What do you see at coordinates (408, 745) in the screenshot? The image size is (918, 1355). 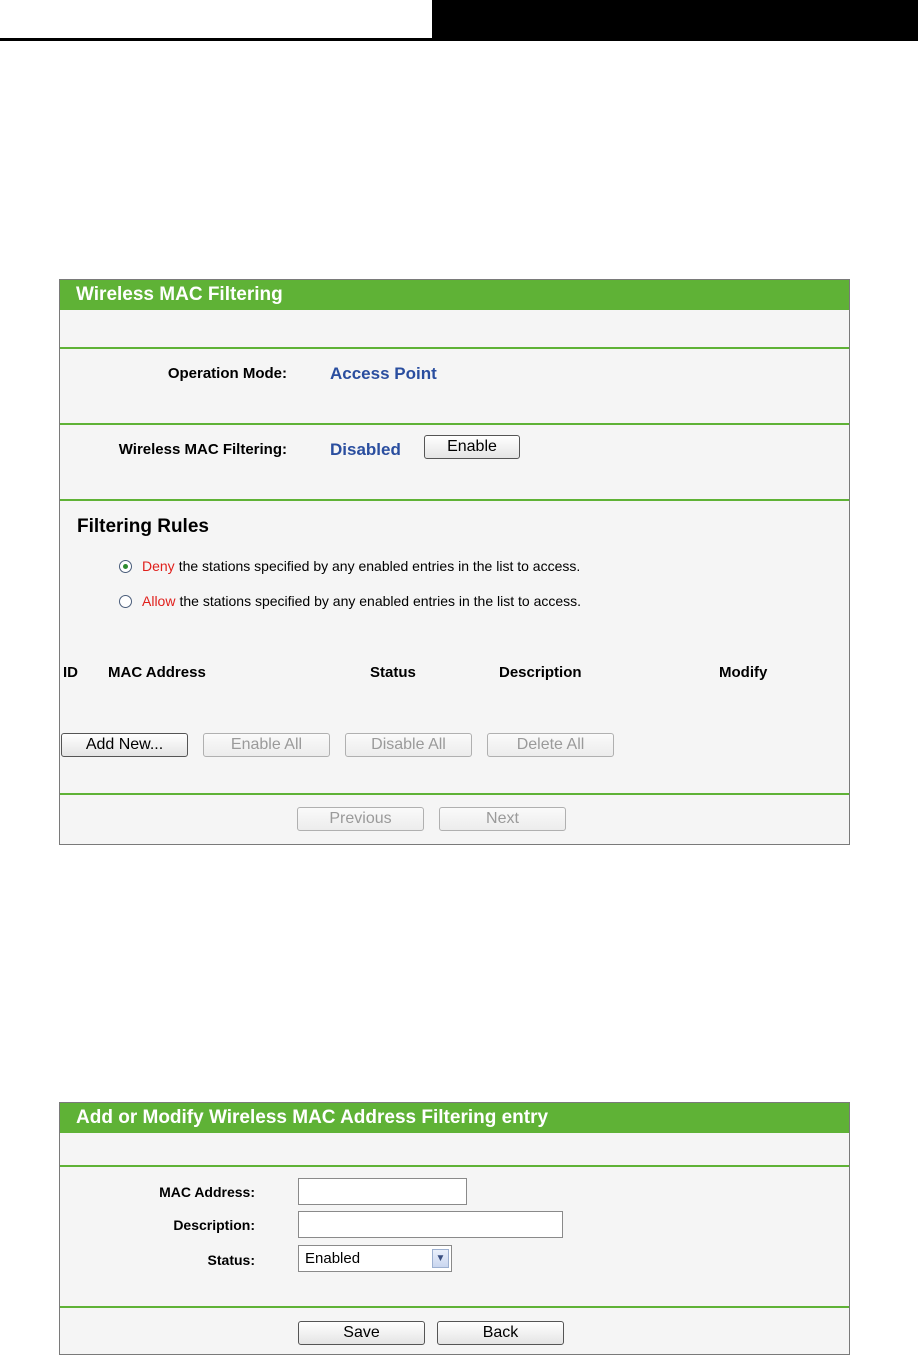 I see `disable-all-button: Disable All` at bounding box center [408, 745].